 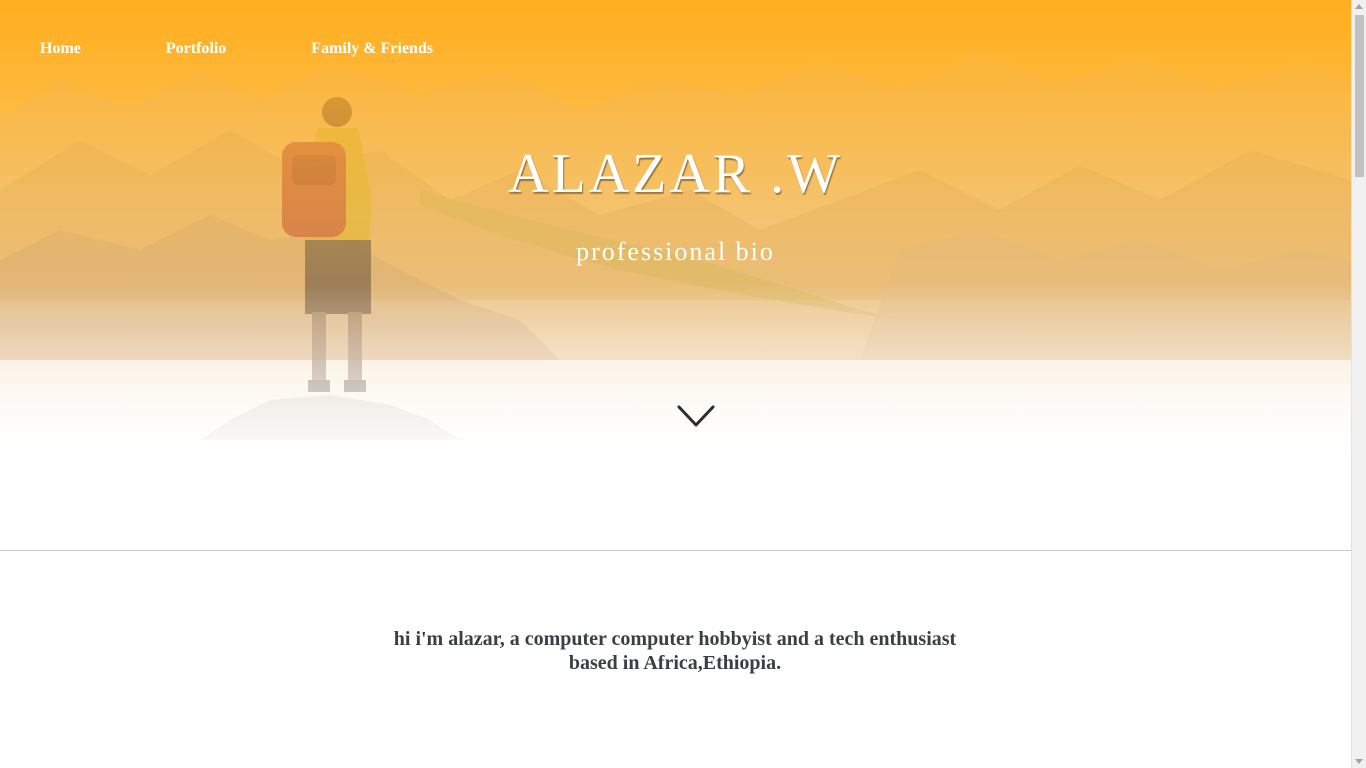 I want to click on nav-item-portfolio: Portfolio, so click(x=196, y=49).